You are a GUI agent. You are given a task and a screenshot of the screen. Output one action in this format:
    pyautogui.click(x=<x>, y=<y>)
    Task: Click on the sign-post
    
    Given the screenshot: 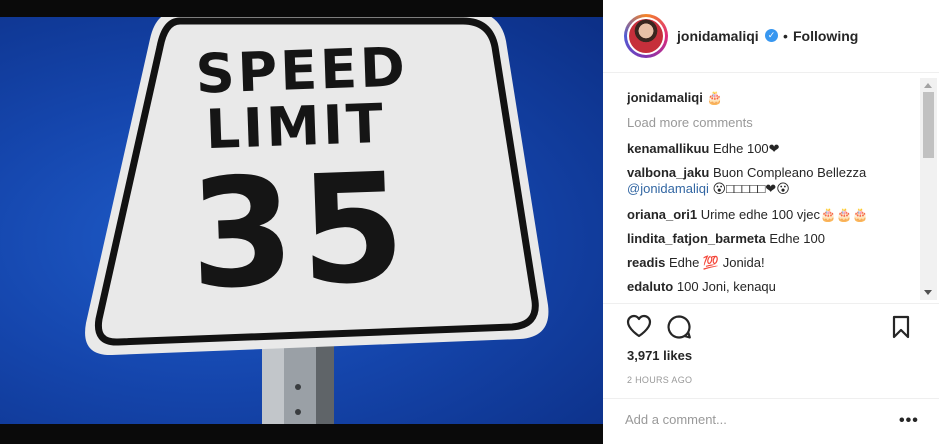 What is the action you would take?
    pyautogui.click(x=298, y=380)
    